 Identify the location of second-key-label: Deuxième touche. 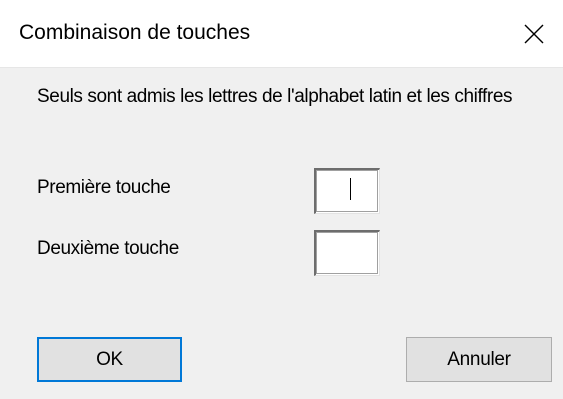
(108, 248).